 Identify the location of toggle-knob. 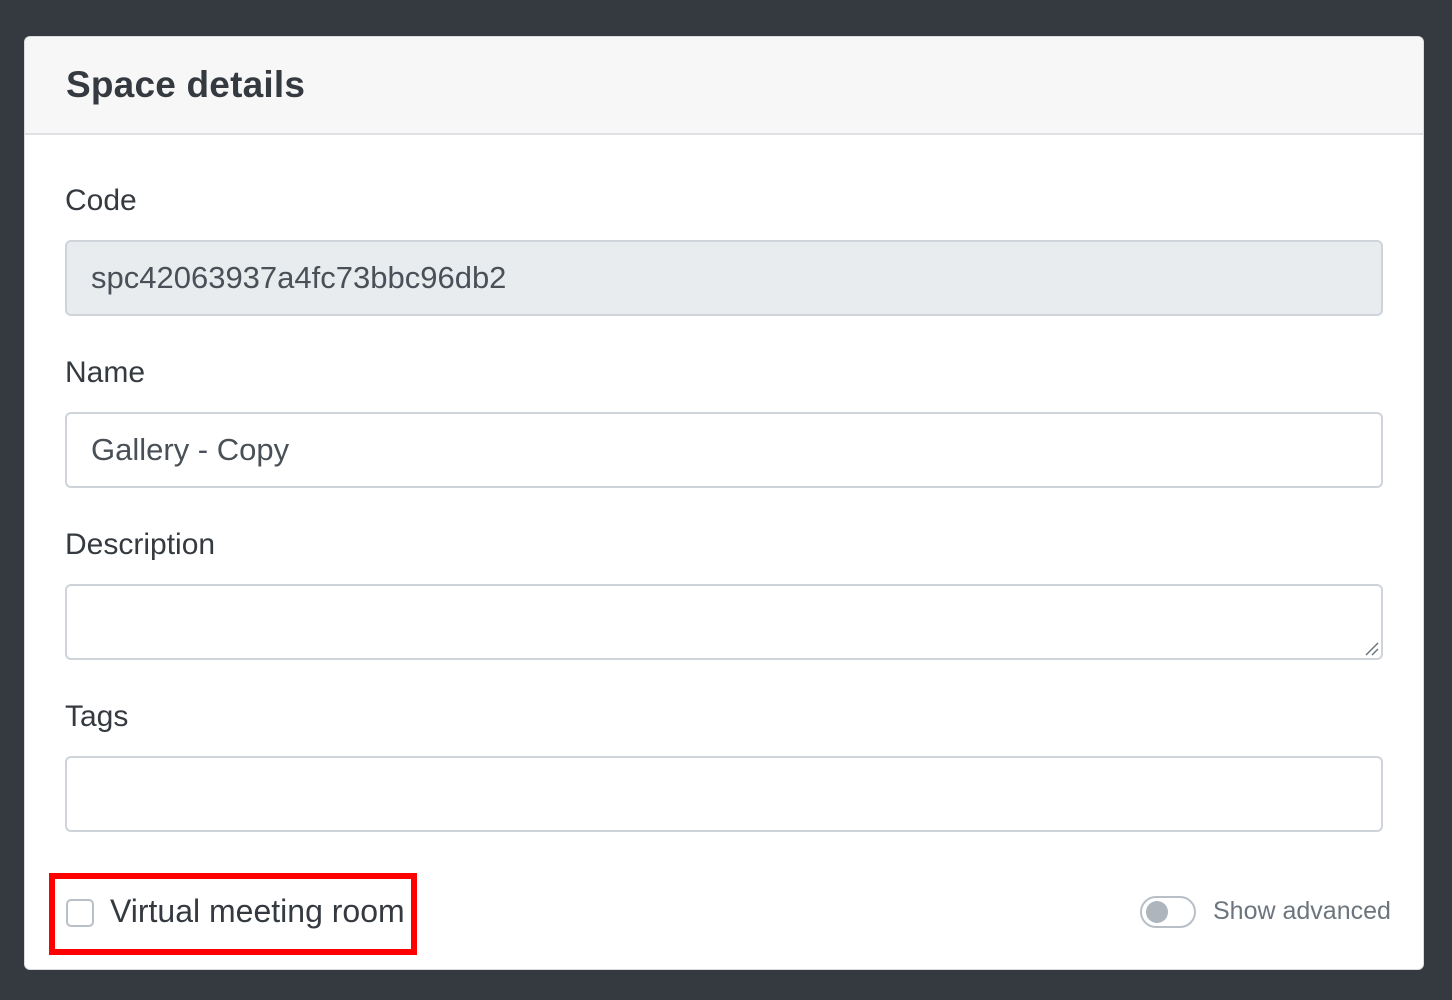
(1157, 912).